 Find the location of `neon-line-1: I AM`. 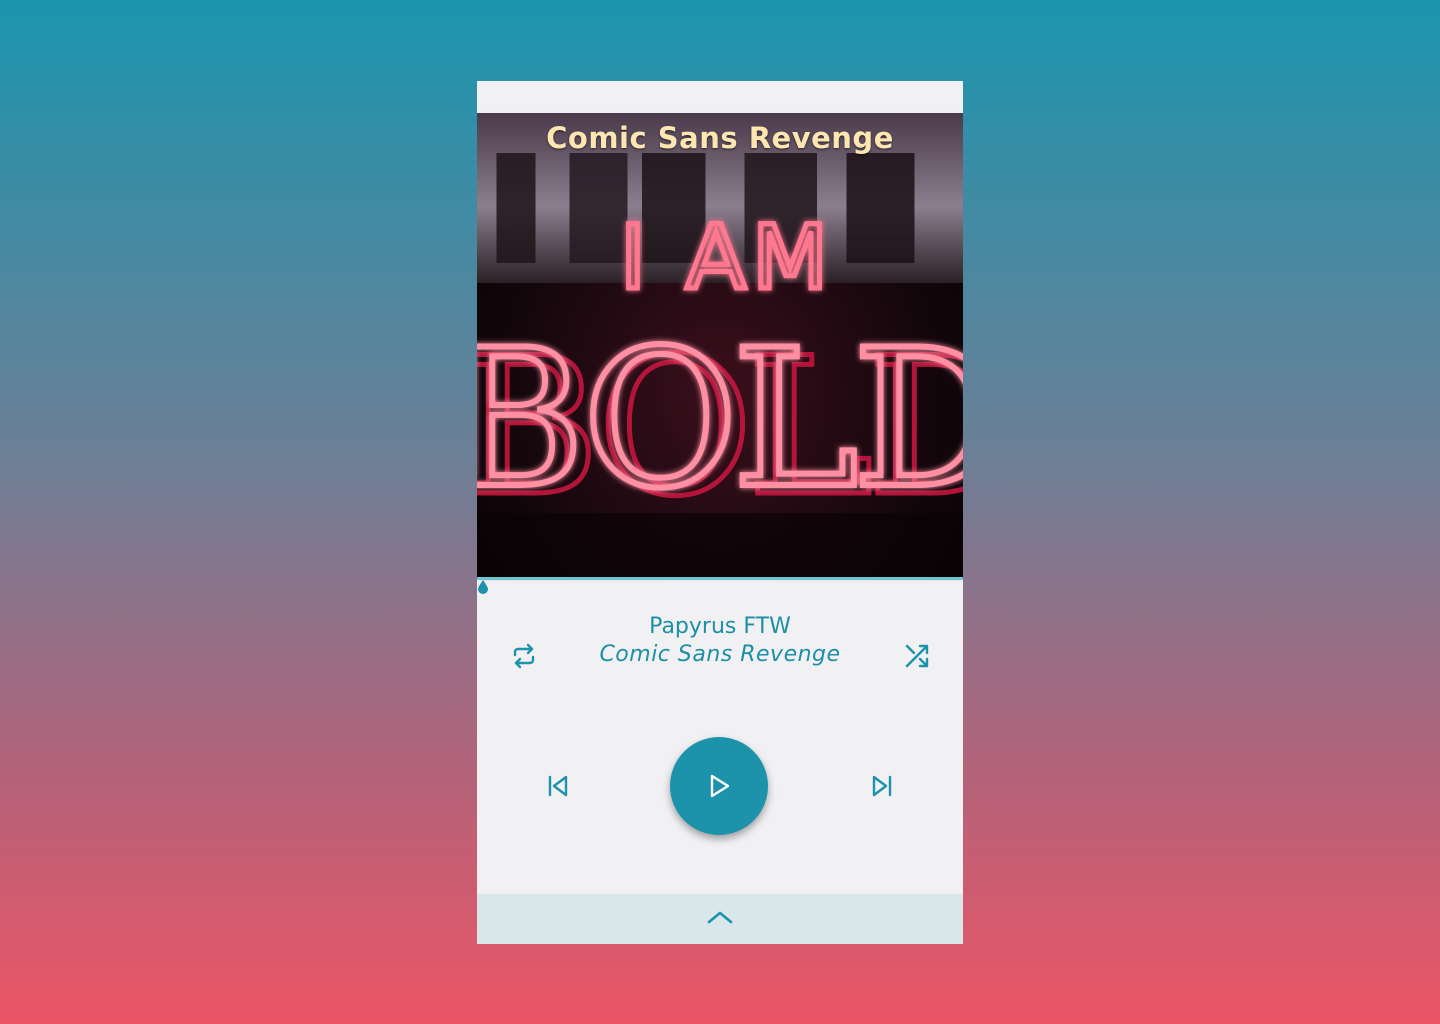

neon-line-1: I AM is located at coordinates (727, 257).